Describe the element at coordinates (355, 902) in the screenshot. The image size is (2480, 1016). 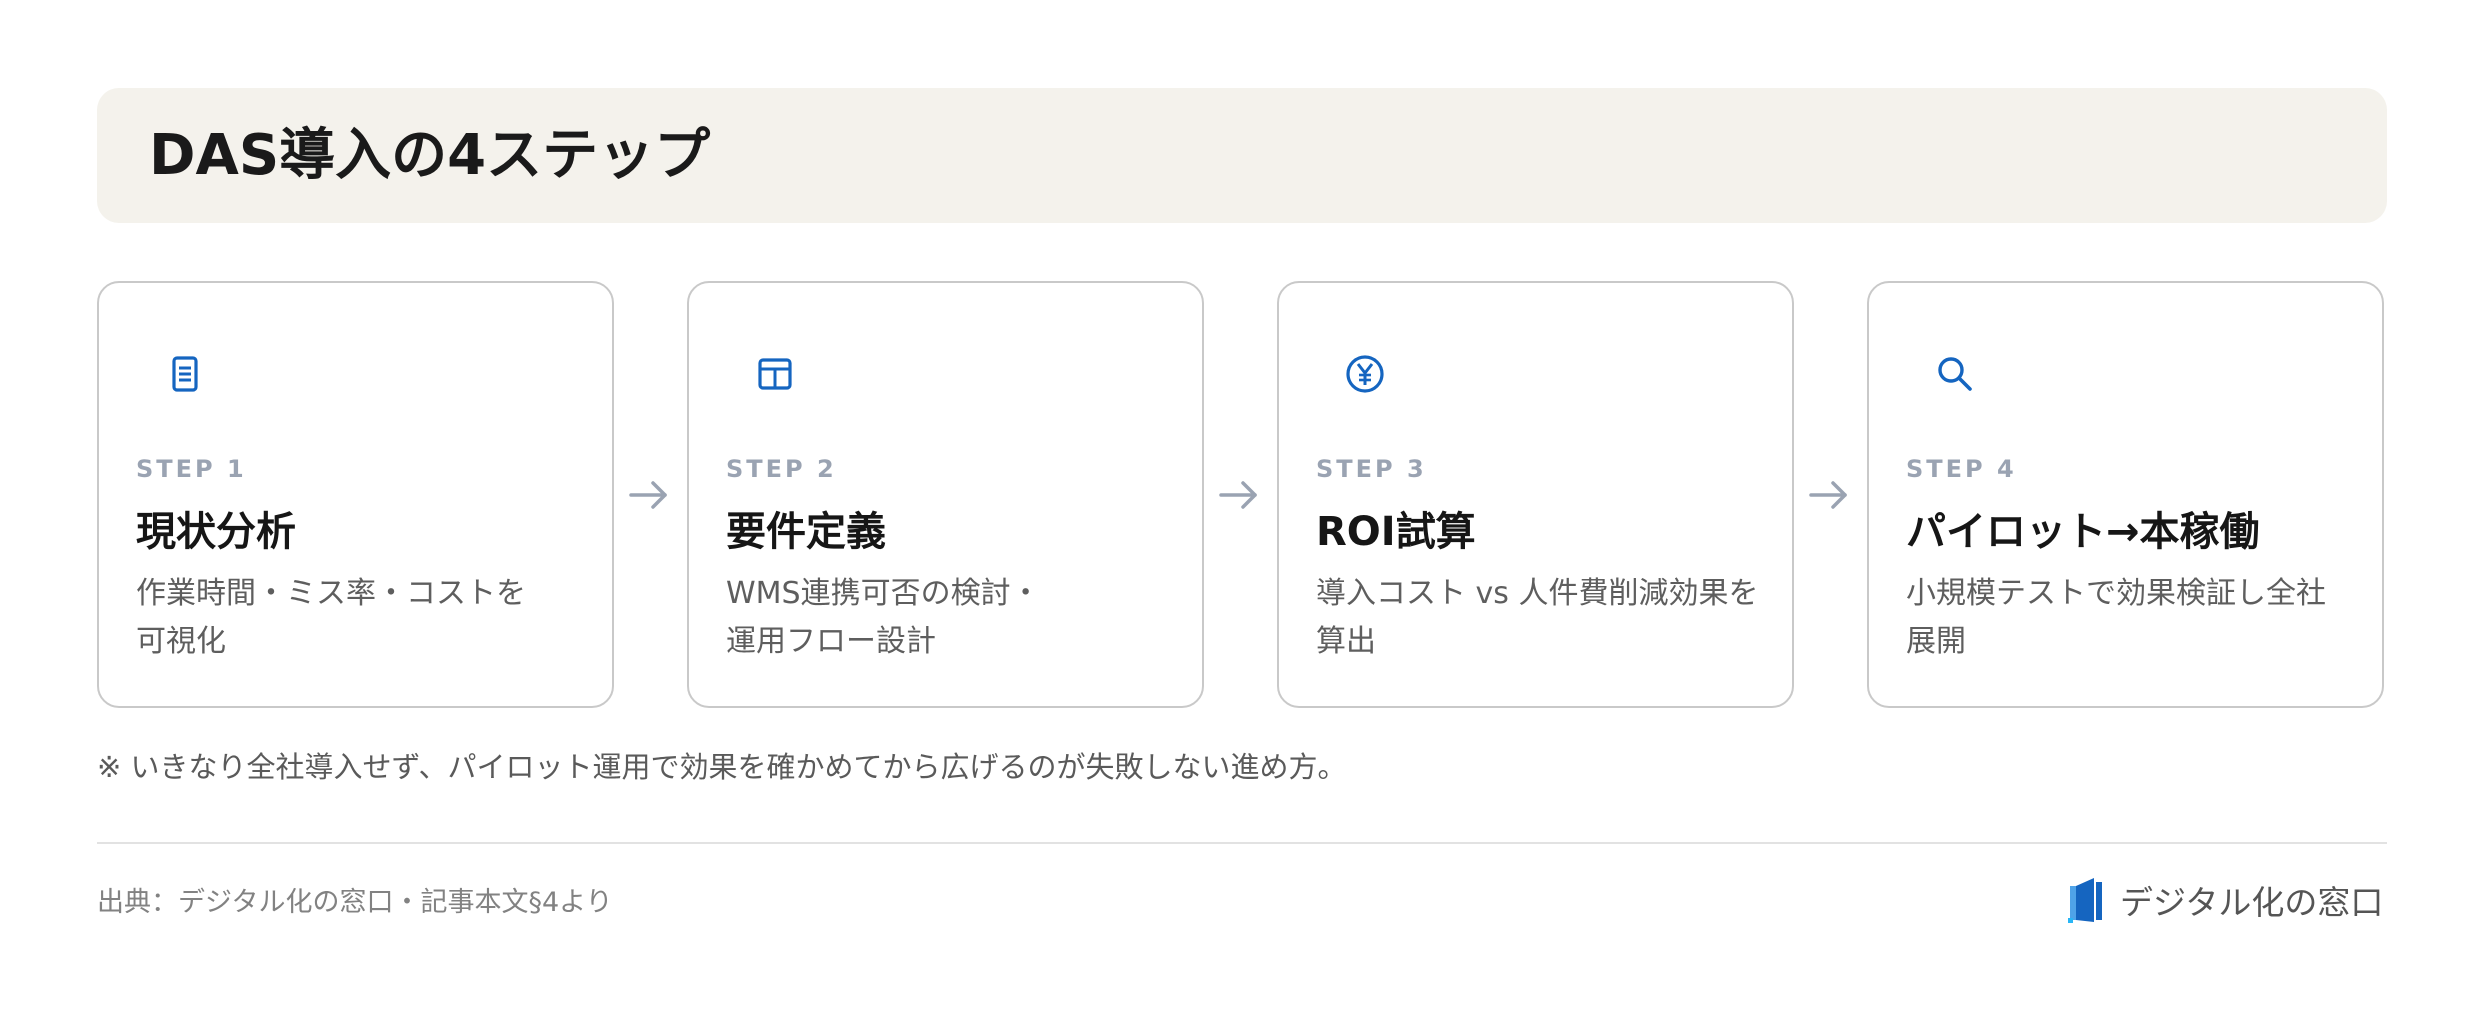
I see `source-citation: 出典：デジタル化の窓口・記事本文§4より` at that location.